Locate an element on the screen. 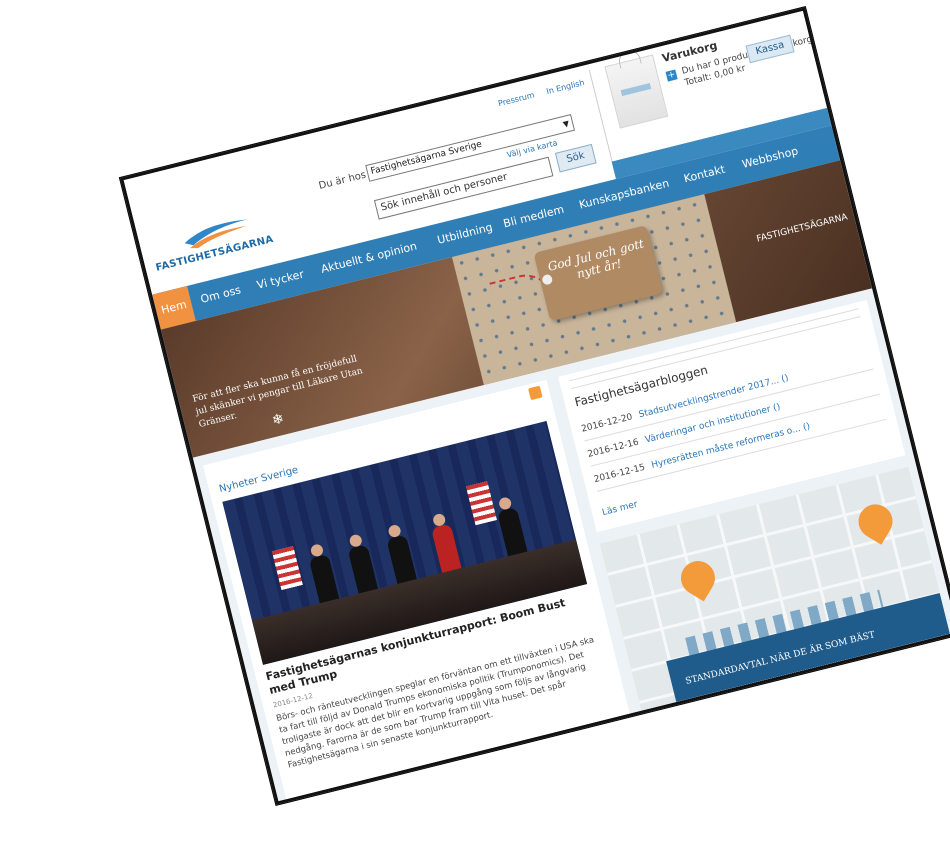  shopping-bag-icon is located at coordinates (636, 91).